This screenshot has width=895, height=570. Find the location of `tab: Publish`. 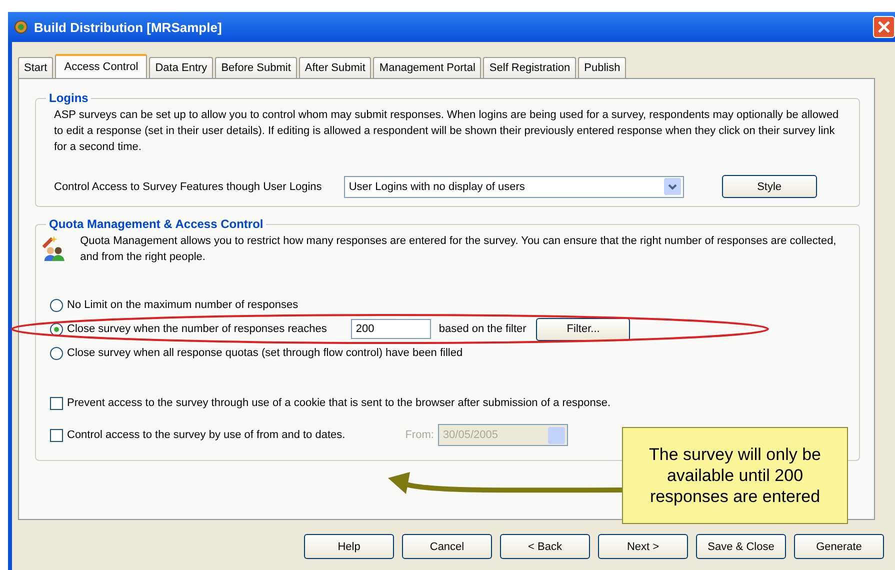

tab: Publish is located at coordinates (602, 67).